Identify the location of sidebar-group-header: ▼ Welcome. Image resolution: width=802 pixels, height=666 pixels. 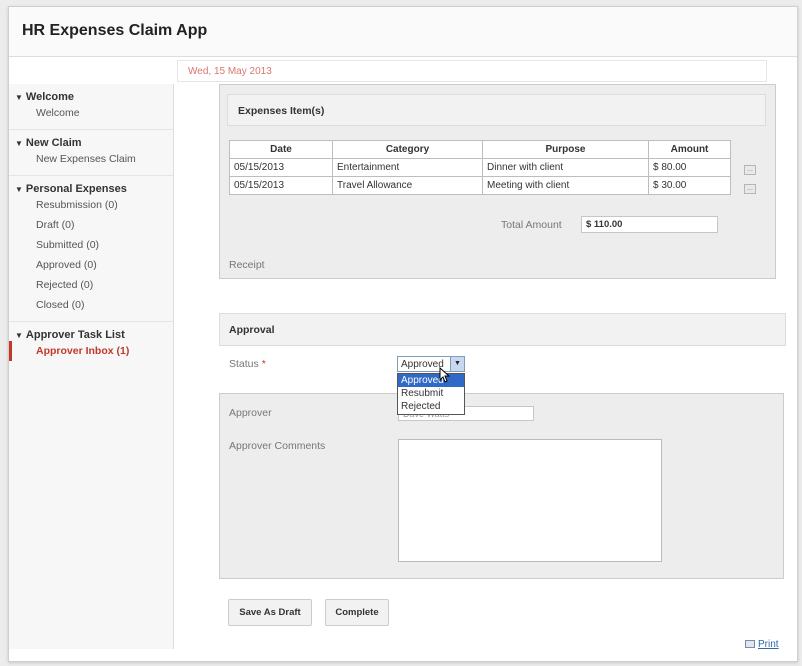
(91, 97).